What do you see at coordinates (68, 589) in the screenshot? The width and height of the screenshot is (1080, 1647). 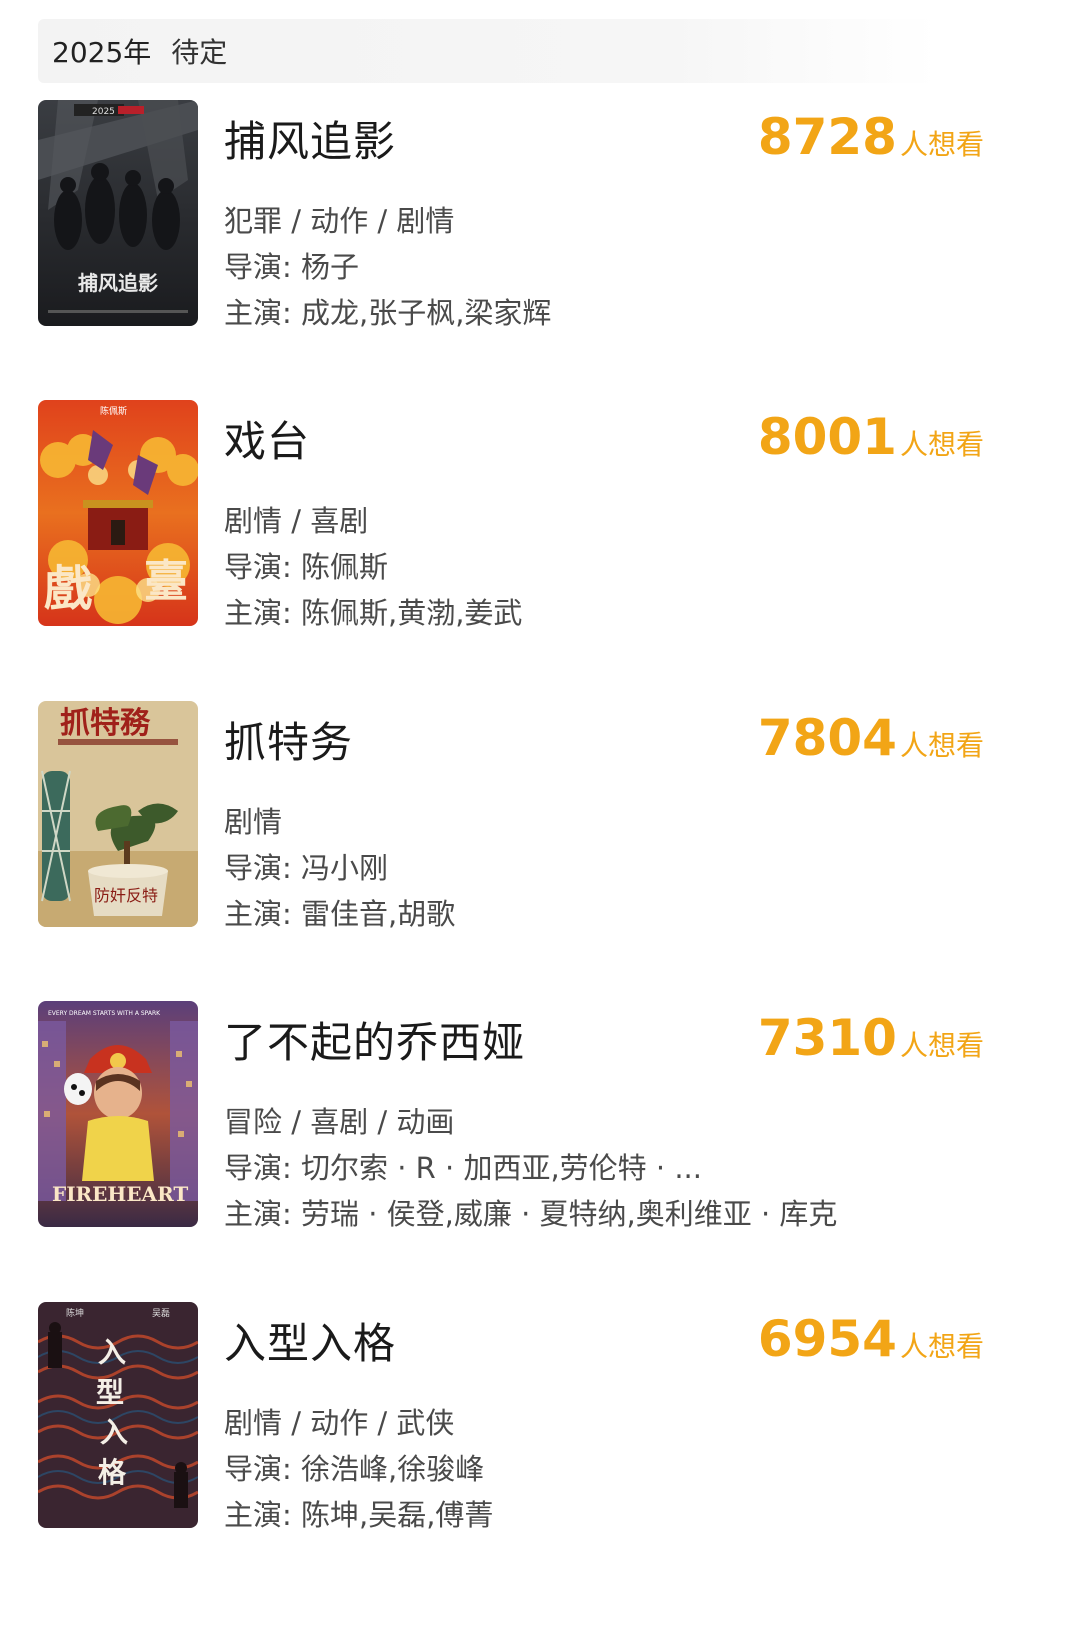 I see `poster-title: 戲` at bounding box center [68, 589].